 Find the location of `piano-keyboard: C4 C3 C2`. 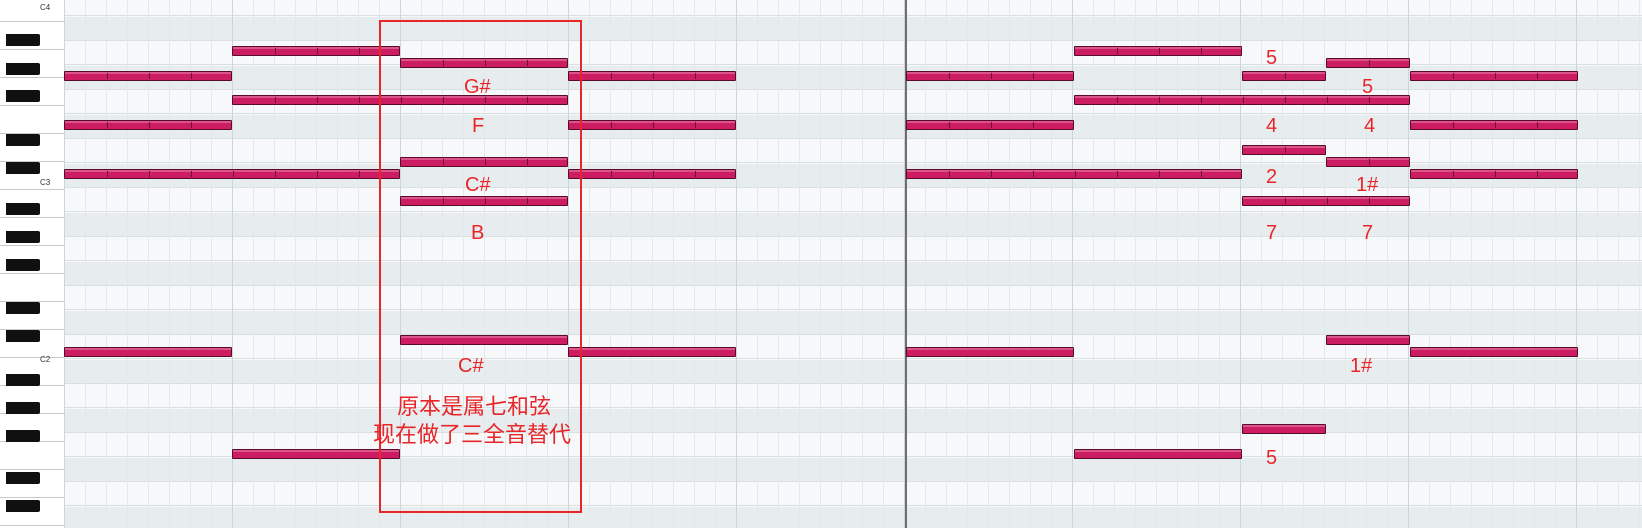

piano-keyboard: C4 C3 C2 is located at coordinates (32, 264).